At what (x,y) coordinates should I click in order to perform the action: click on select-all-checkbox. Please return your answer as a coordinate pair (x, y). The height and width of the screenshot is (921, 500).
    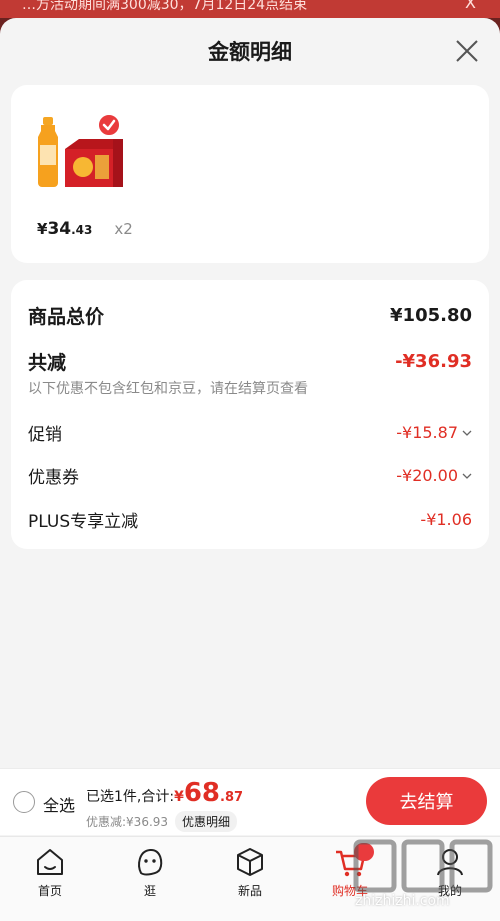
    Looking at the image, I should click on (24, 802).